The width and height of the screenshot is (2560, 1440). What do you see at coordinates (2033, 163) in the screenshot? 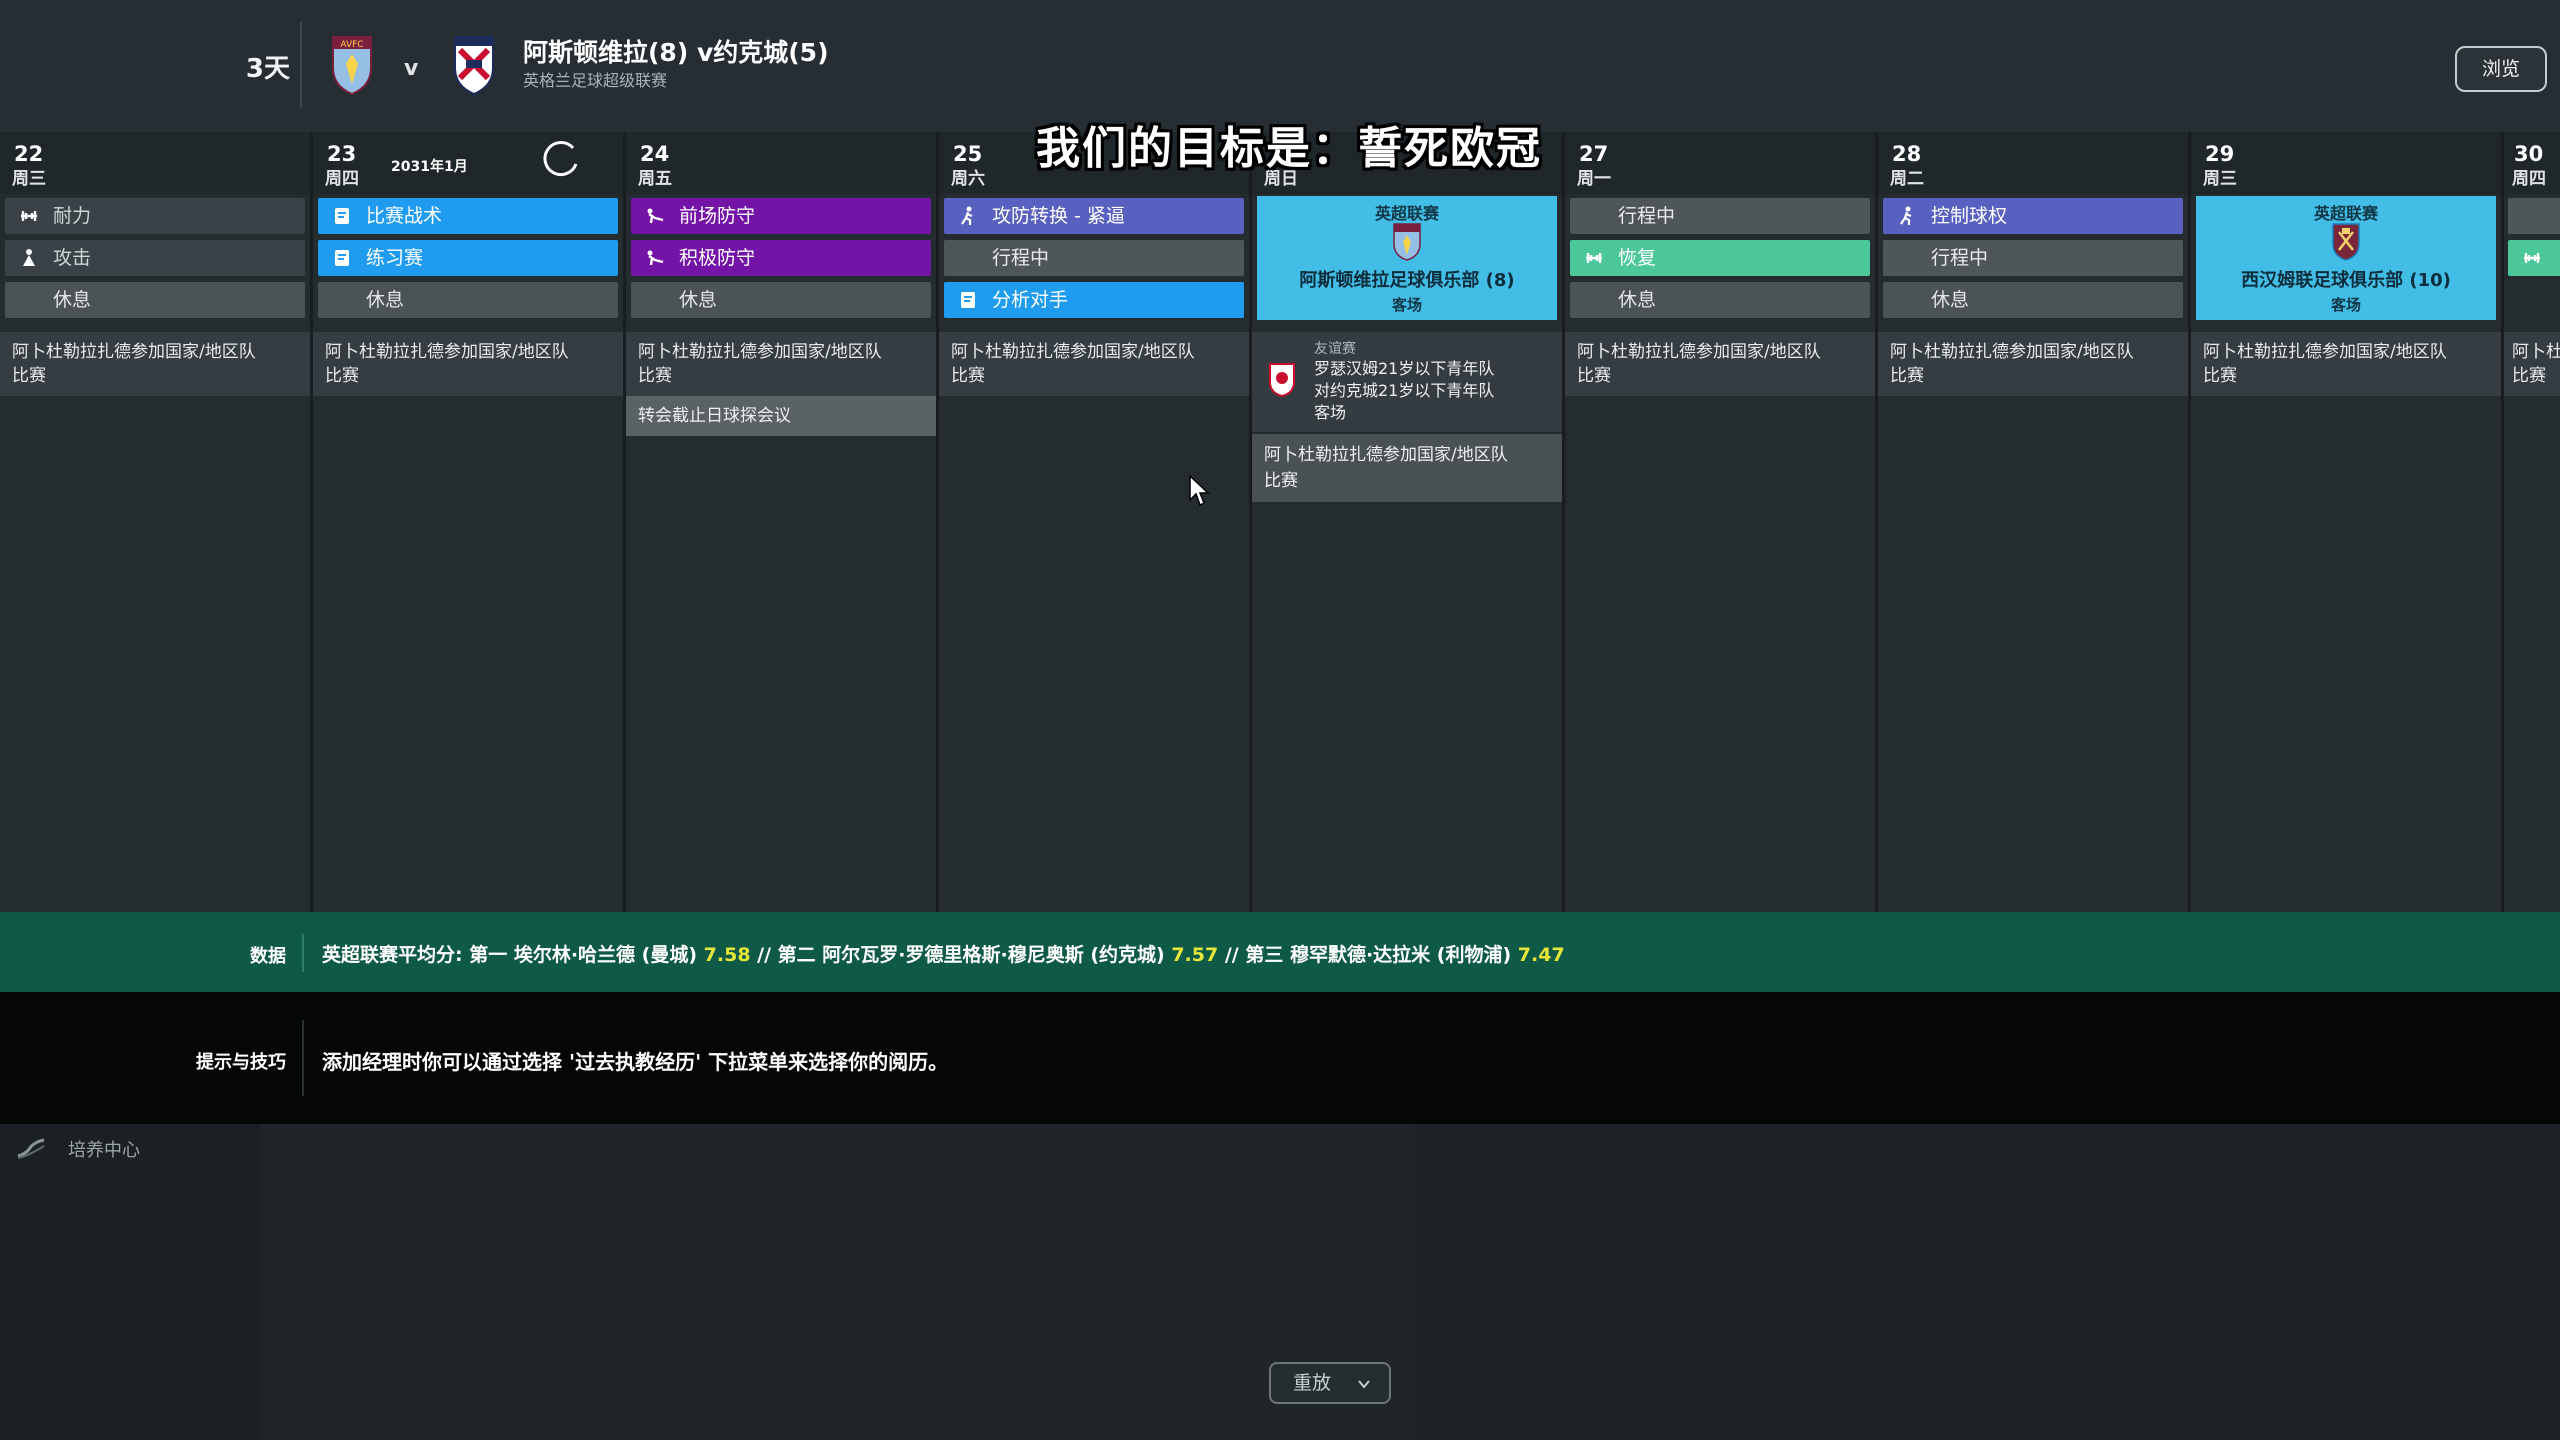
I see `day-header: 28 周二` at bounding box center [2033, 163].